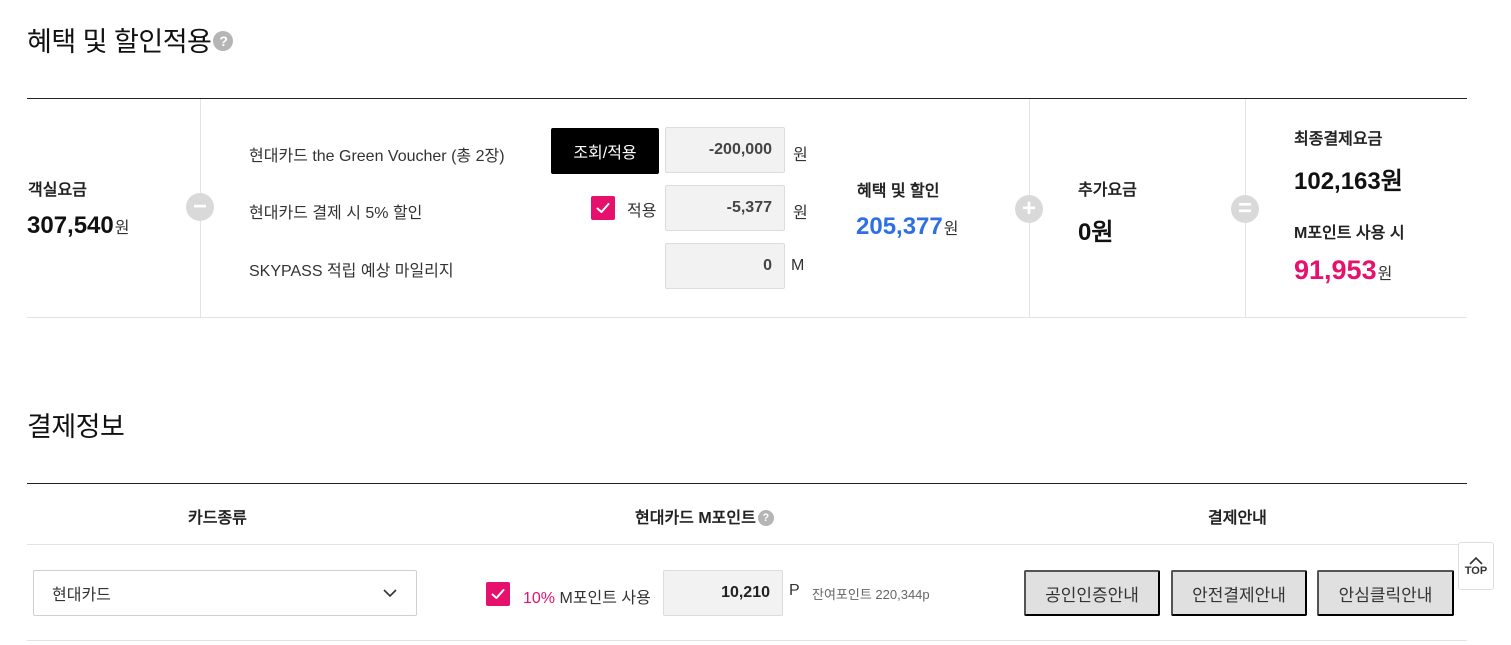  I want to click on voucher-apply-button: 조회/적용, so click(605, 151).